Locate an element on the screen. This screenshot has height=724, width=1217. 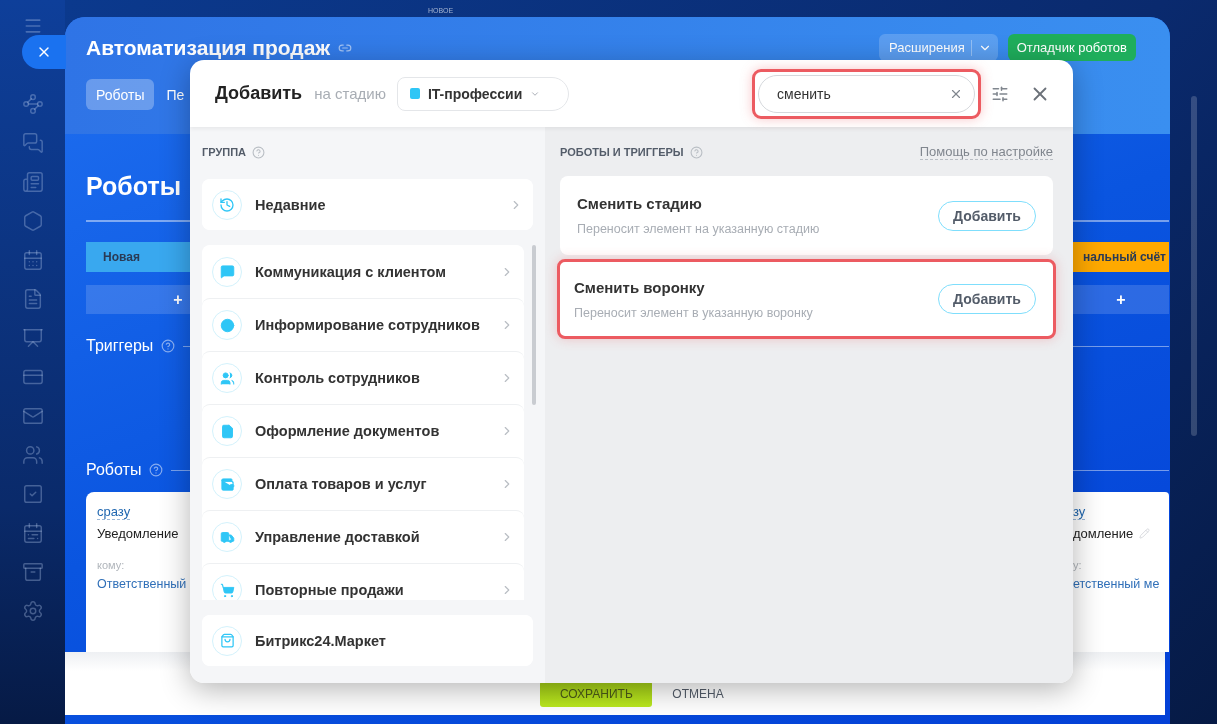
results-heading: РОБОТЫ И ТРИГГЕРЫ is located at coordinates (622, 152).